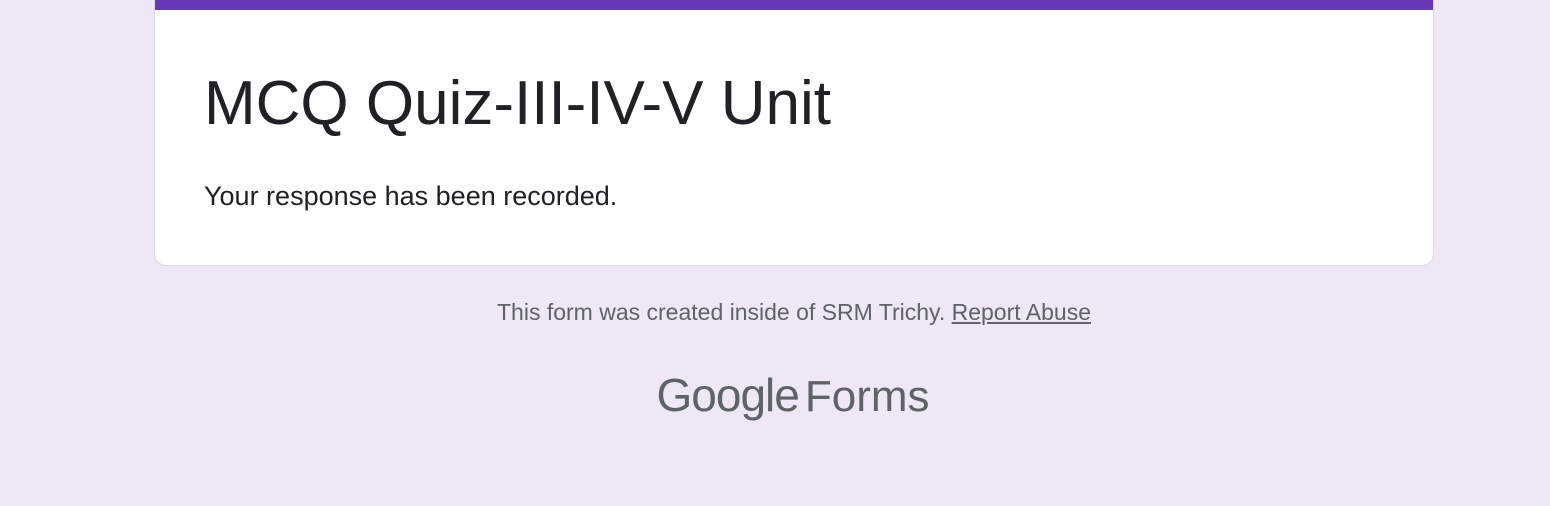 The width and height of the screenshot is (1550, 506). Describe the element at coordinates (728, 395) in the screenshot. I see `google-wordmark: Google` at that location.